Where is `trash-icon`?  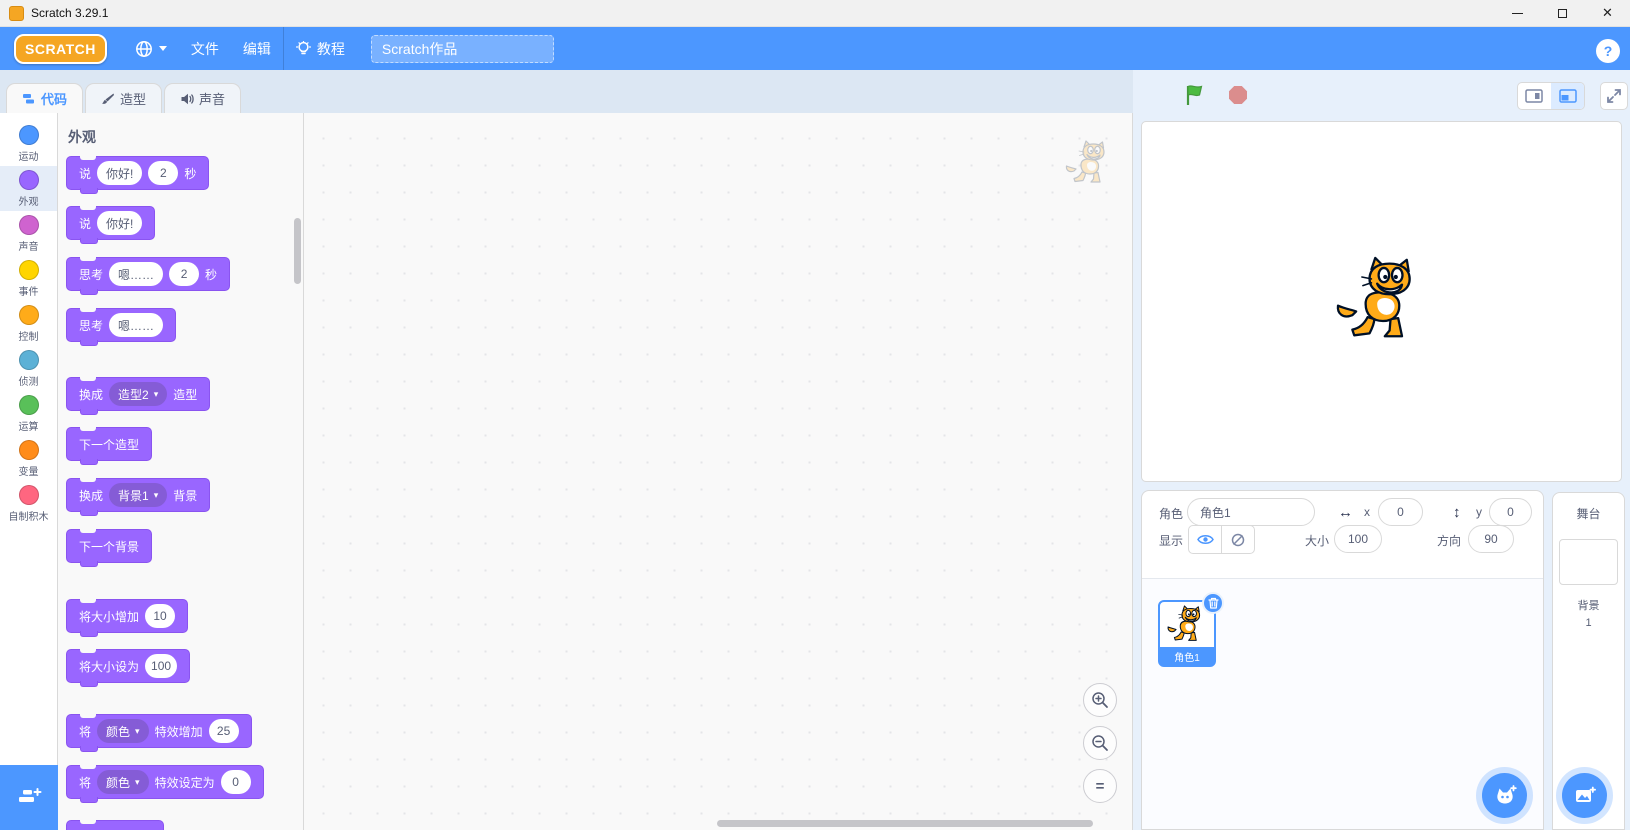
trash-icon is located at coordinates (1213, 603).